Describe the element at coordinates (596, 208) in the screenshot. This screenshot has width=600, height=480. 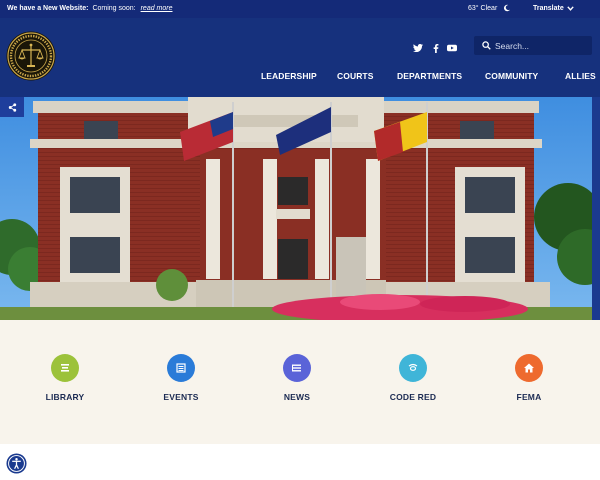
I see `hero-edge-stripe` at that location.